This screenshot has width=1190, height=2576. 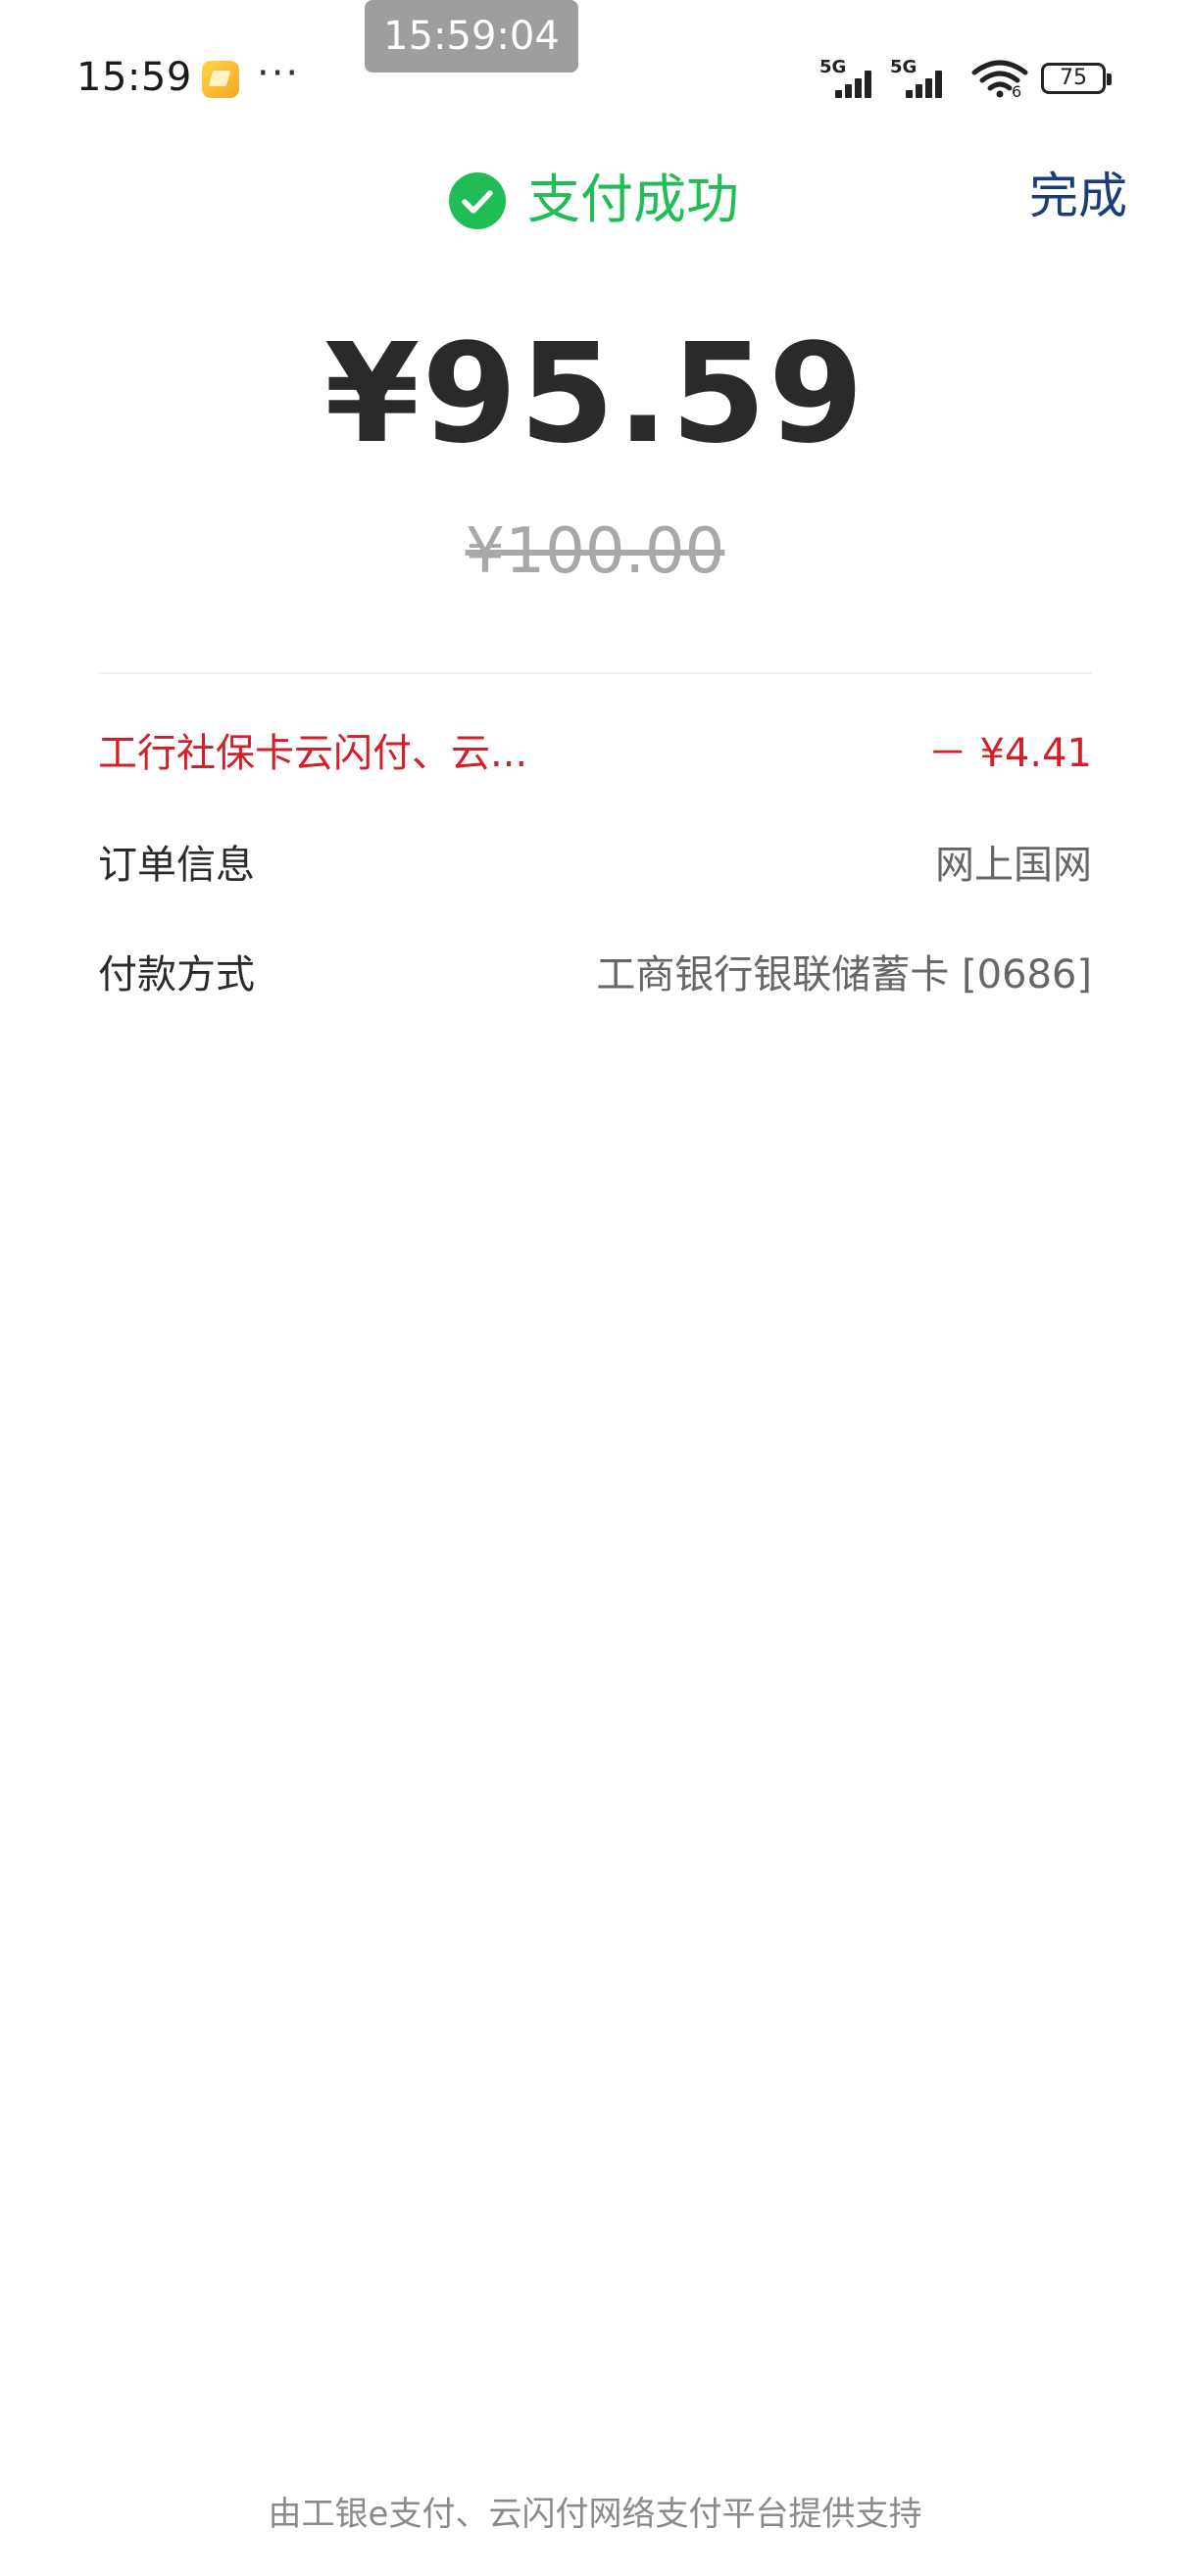 I want to click on battery-icon: 75, so click(x=1076, y=78).